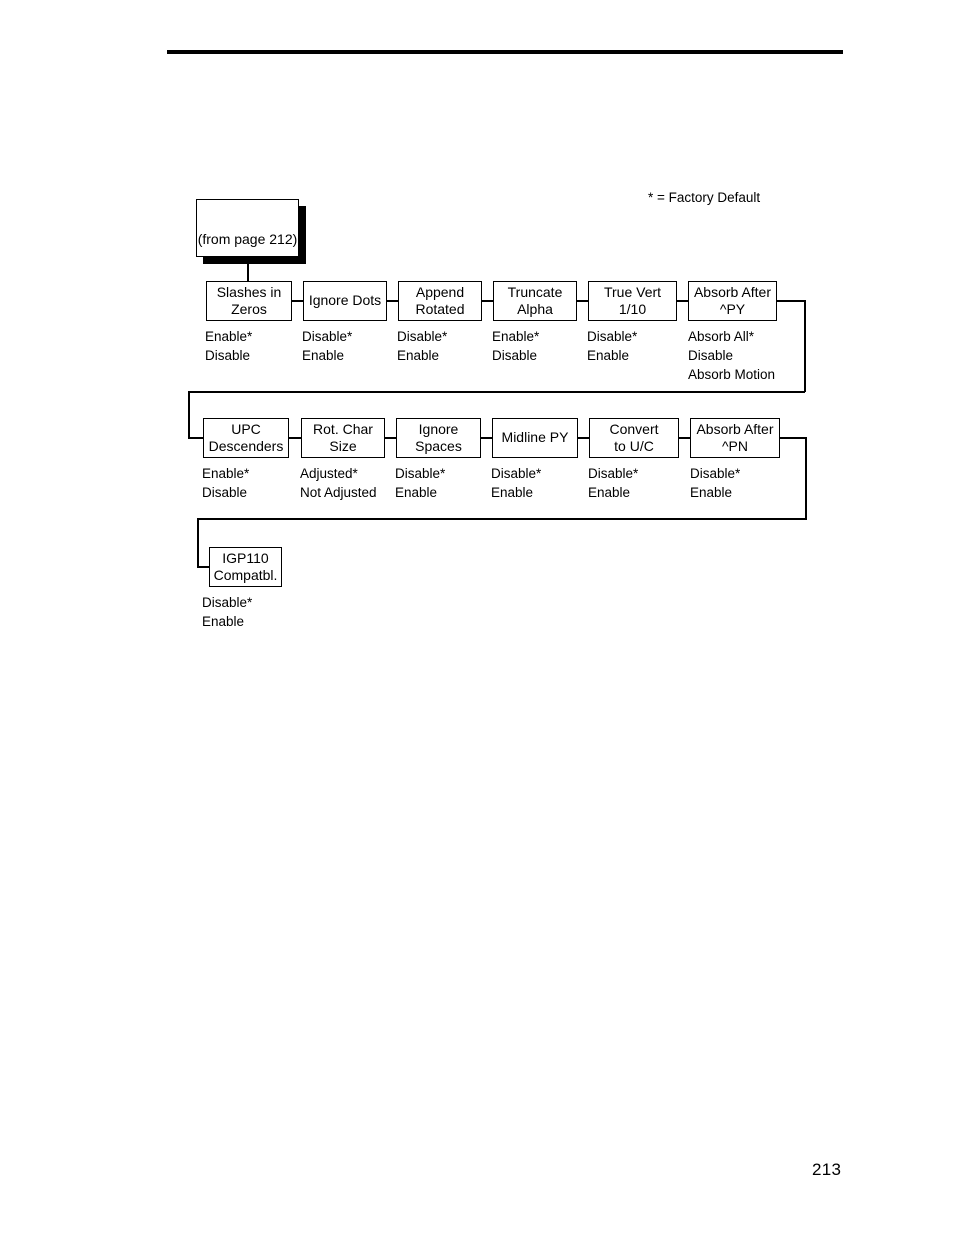  Describe the element at coordinates (438, 428) in the screenshot. I see `node-label-line1: Ignore` at that location.